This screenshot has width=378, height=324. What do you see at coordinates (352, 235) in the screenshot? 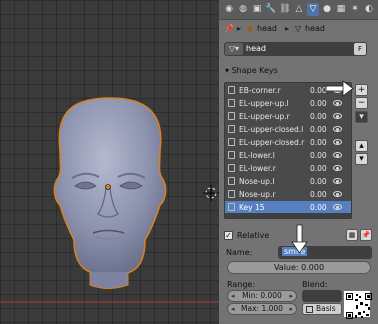
I see `edit-mode-toggle-icon: ▦` at bounding box center [352, 235].